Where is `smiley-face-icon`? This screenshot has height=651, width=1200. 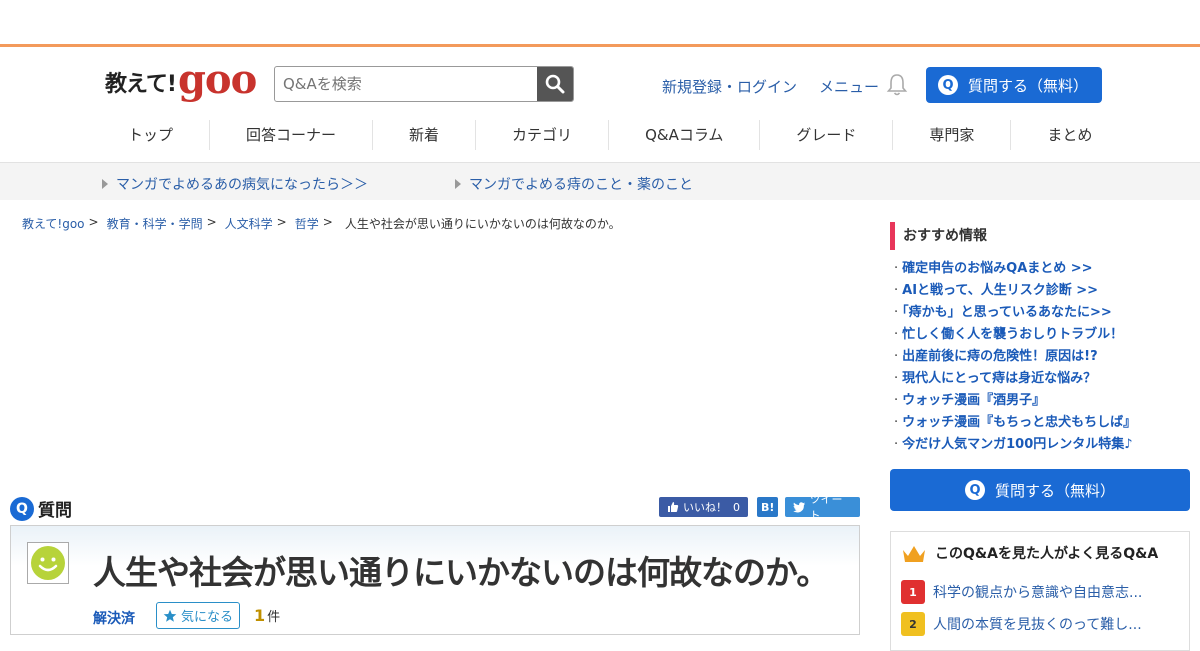
smiley-face-icon is located at coordinates (48, 563).